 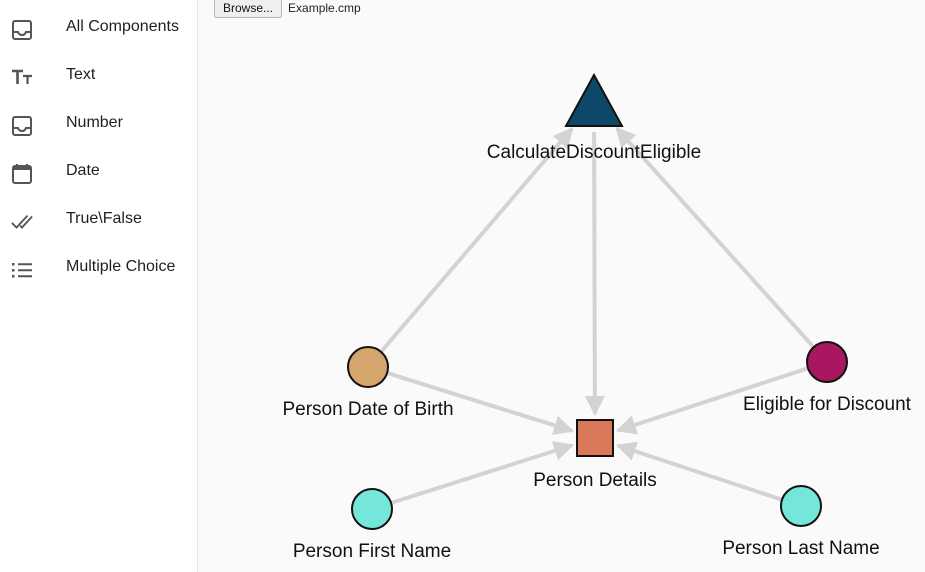 I want to click on edge-calc-to-details, so click(x=594, y=274).